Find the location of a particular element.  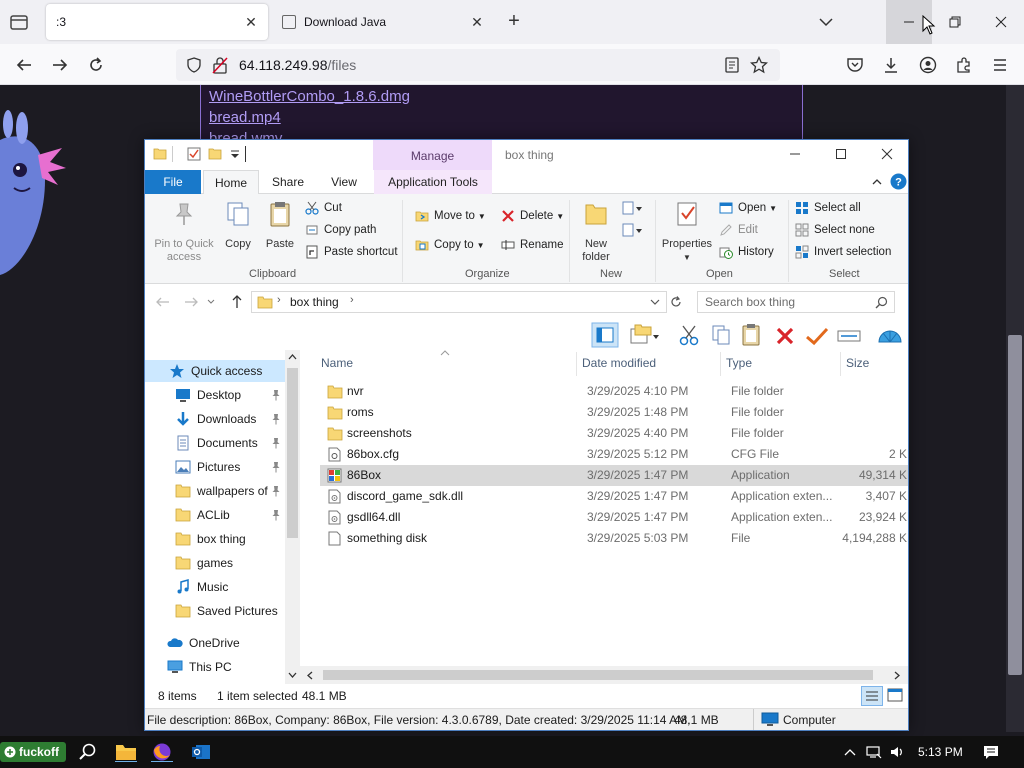

close-window-button is located at coordinates (1001, 22).